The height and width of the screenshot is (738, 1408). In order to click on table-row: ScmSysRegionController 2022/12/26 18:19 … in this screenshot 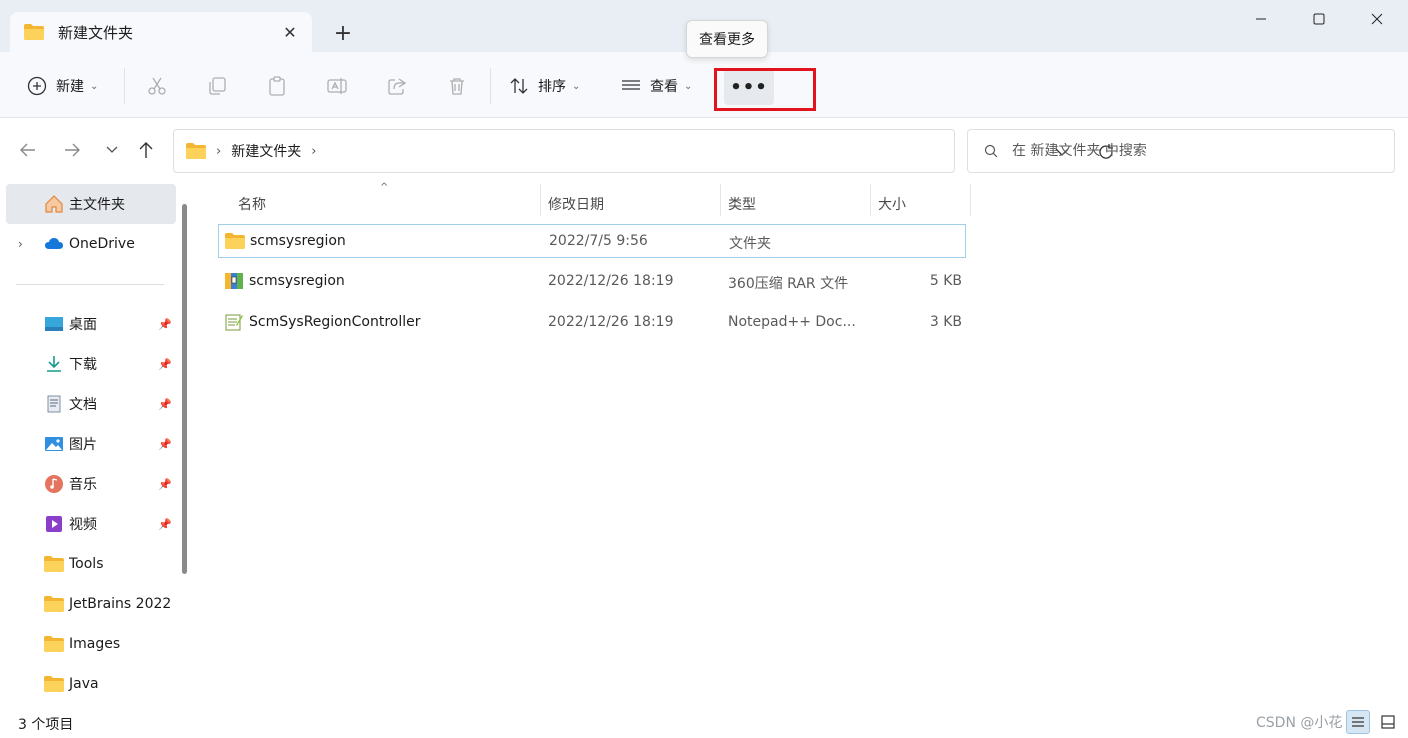, I will do `click(592, 323)`.